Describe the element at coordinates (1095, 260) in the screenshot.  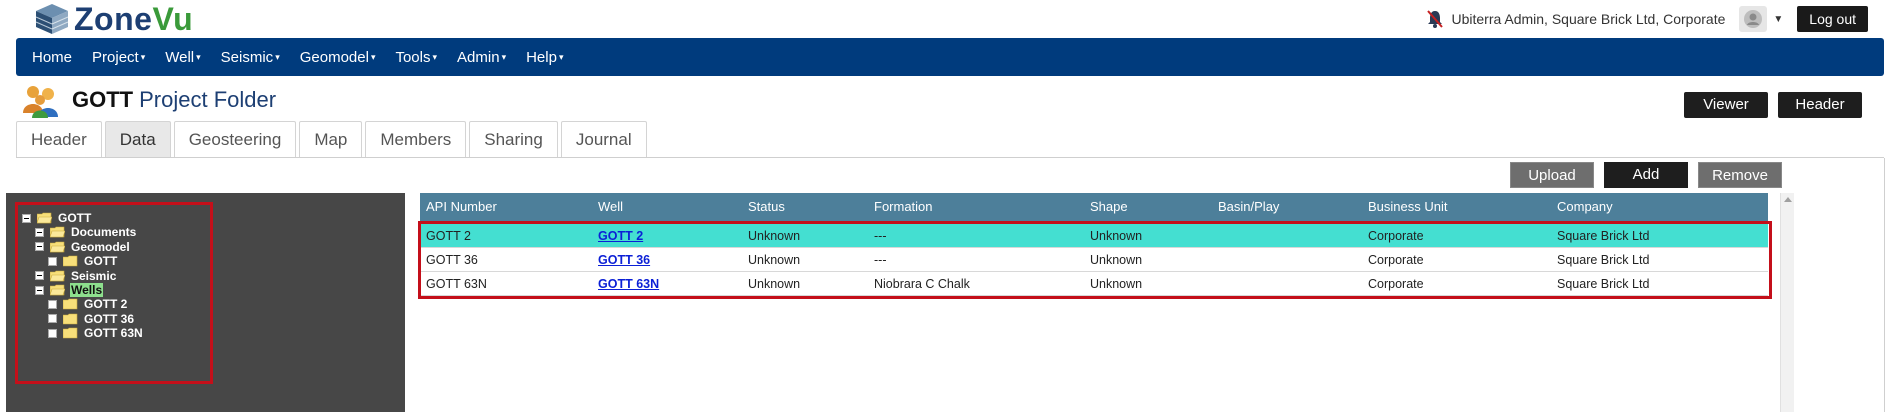
I see `annotation-highlight-box` at that location.